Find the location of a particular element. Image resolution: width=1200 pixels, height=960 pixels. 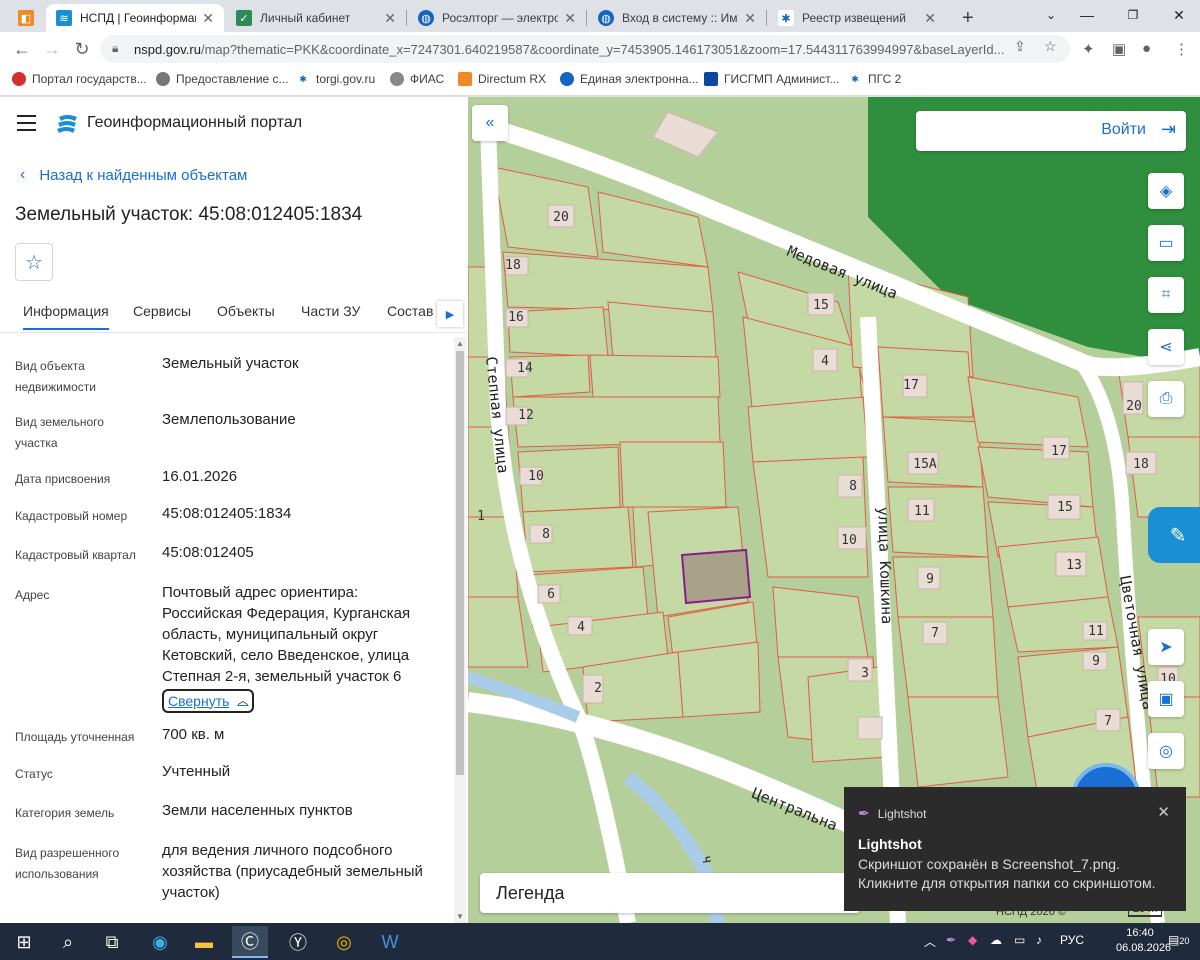

forward-button: → is located at coordinates (52, 49).